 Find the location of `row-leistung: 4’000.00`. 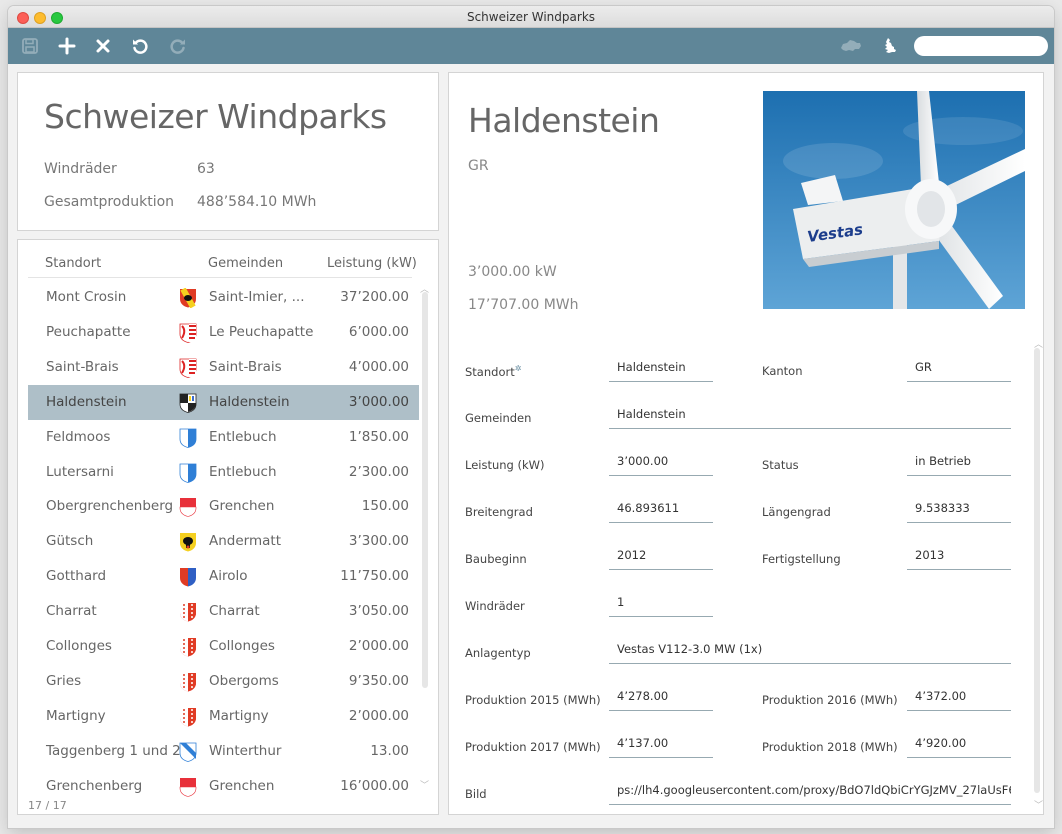

row-leistung: 4’000.00 is located at coordinates (378, 366).